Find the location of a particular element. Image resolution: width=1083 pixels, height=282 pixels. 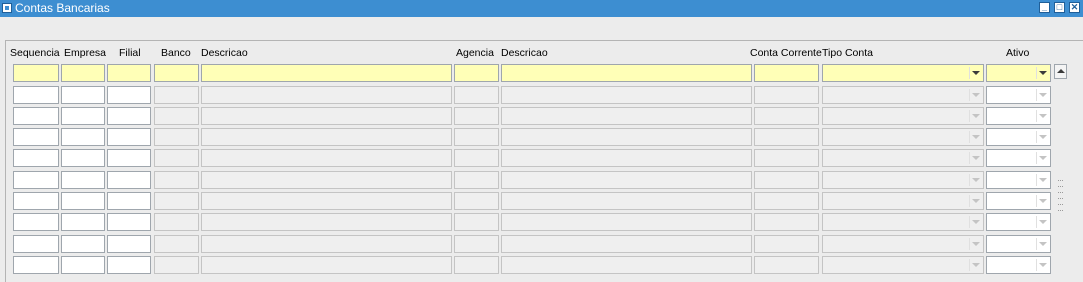

scroll-up-icon is located at coordinates (1060, 71).